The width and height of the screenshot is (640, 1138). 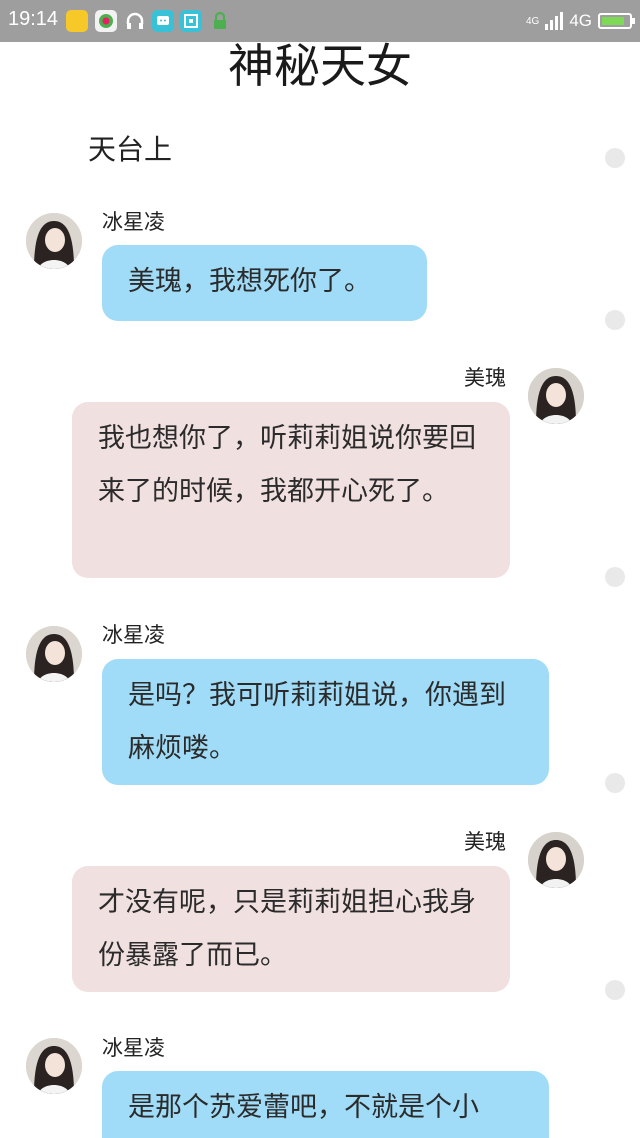 I want to click on security-app-icon, so click(x=77, y=21).